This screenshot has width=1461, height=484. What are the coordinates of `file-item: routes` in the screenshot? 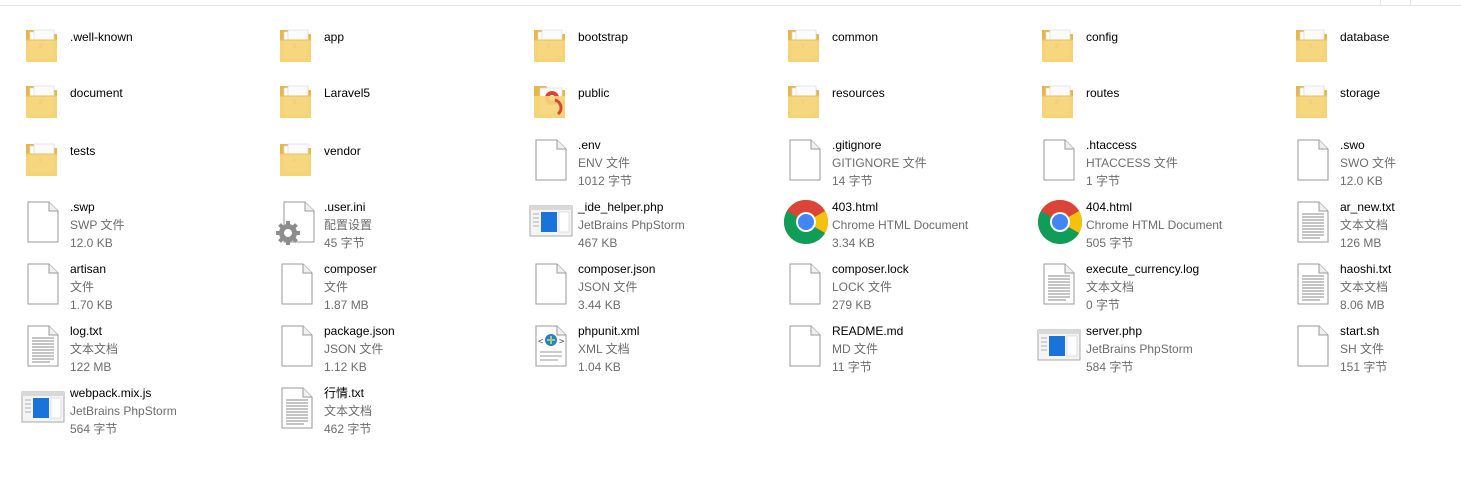 It's located at (1161, 108).